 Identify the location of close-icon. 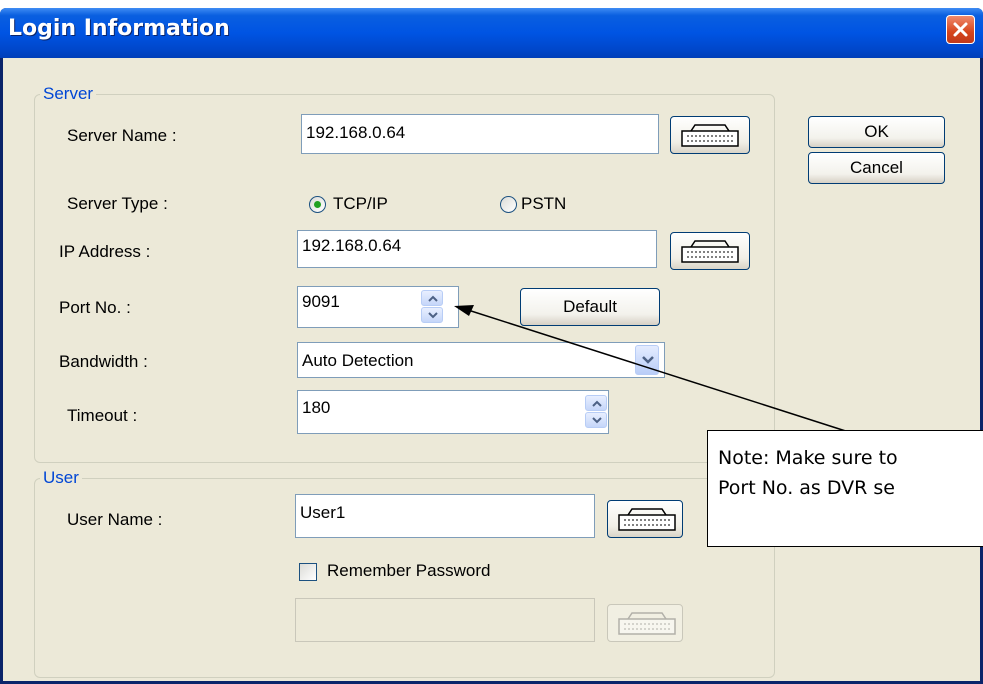
(960, 29).